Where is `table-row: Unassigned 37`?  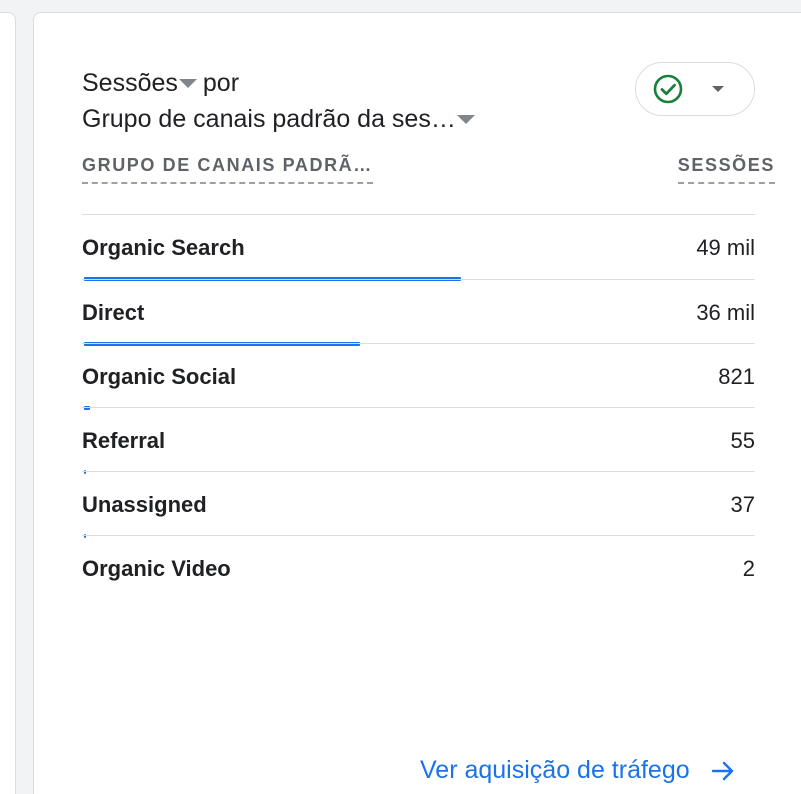
table-row: Unassigned 37 is located at coordinates (418, 504).